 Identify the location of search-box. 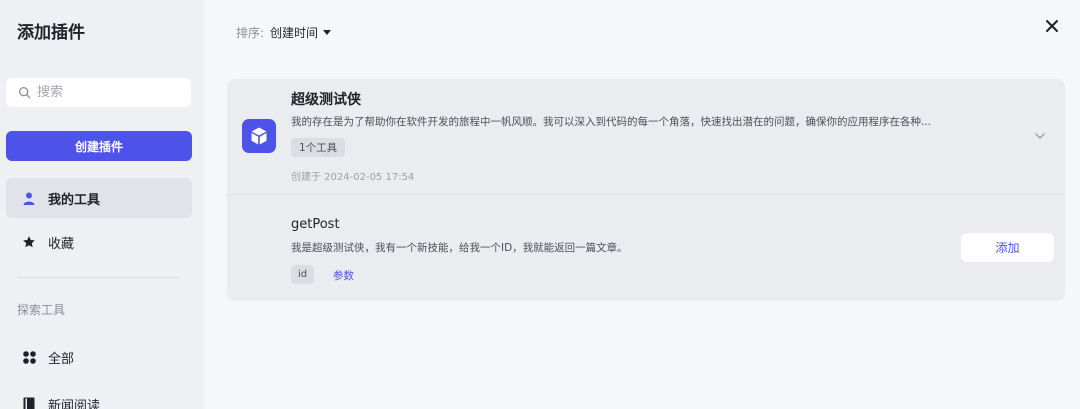
(98, 92).